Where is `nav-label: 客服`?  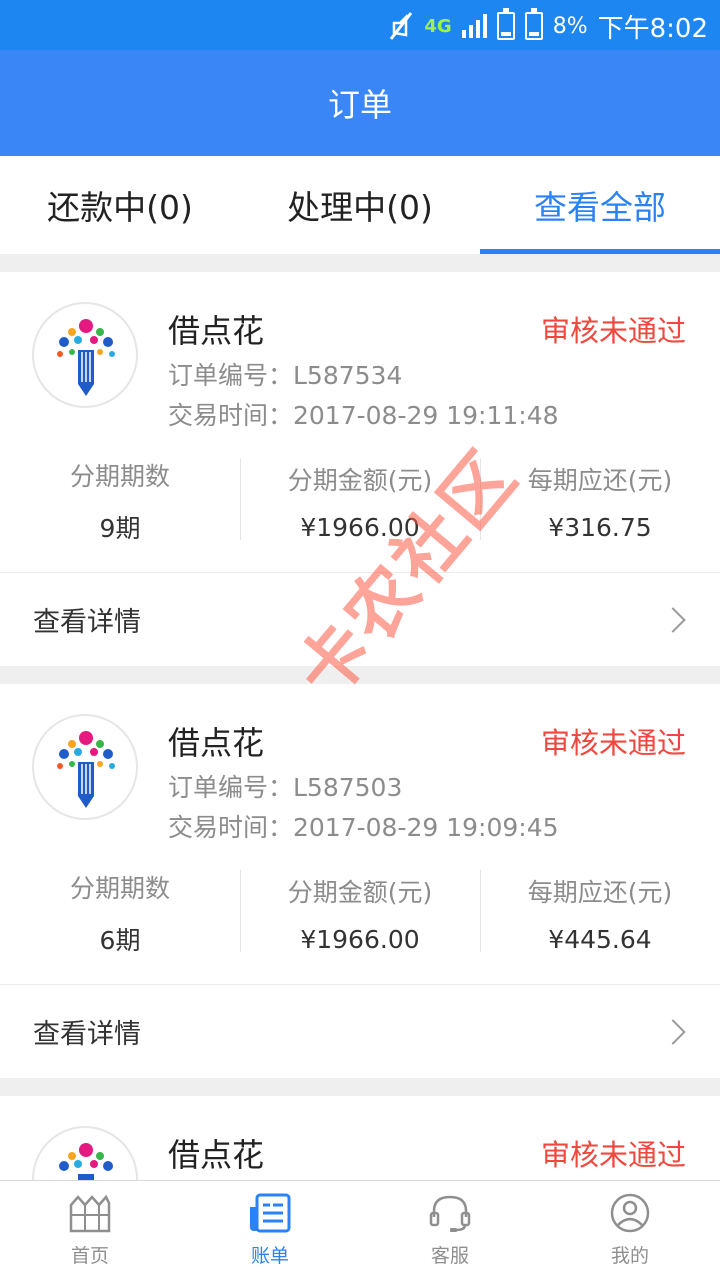 nav-label: 客服 is located at coordinates (449, 1256).